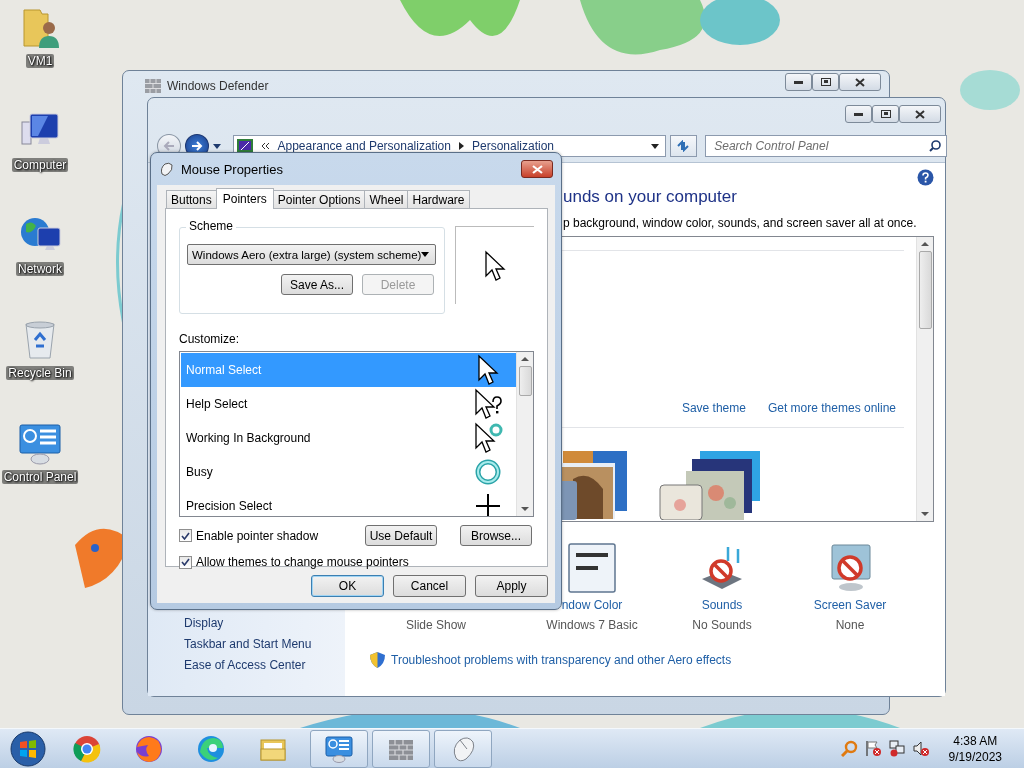 This screenshot has width=1024, height=768. Describe the element at coordinates (311, 254) in the screenshot. I see `scheme-dropdown: Windows Aero (extra large) (system scheme)` at that location.